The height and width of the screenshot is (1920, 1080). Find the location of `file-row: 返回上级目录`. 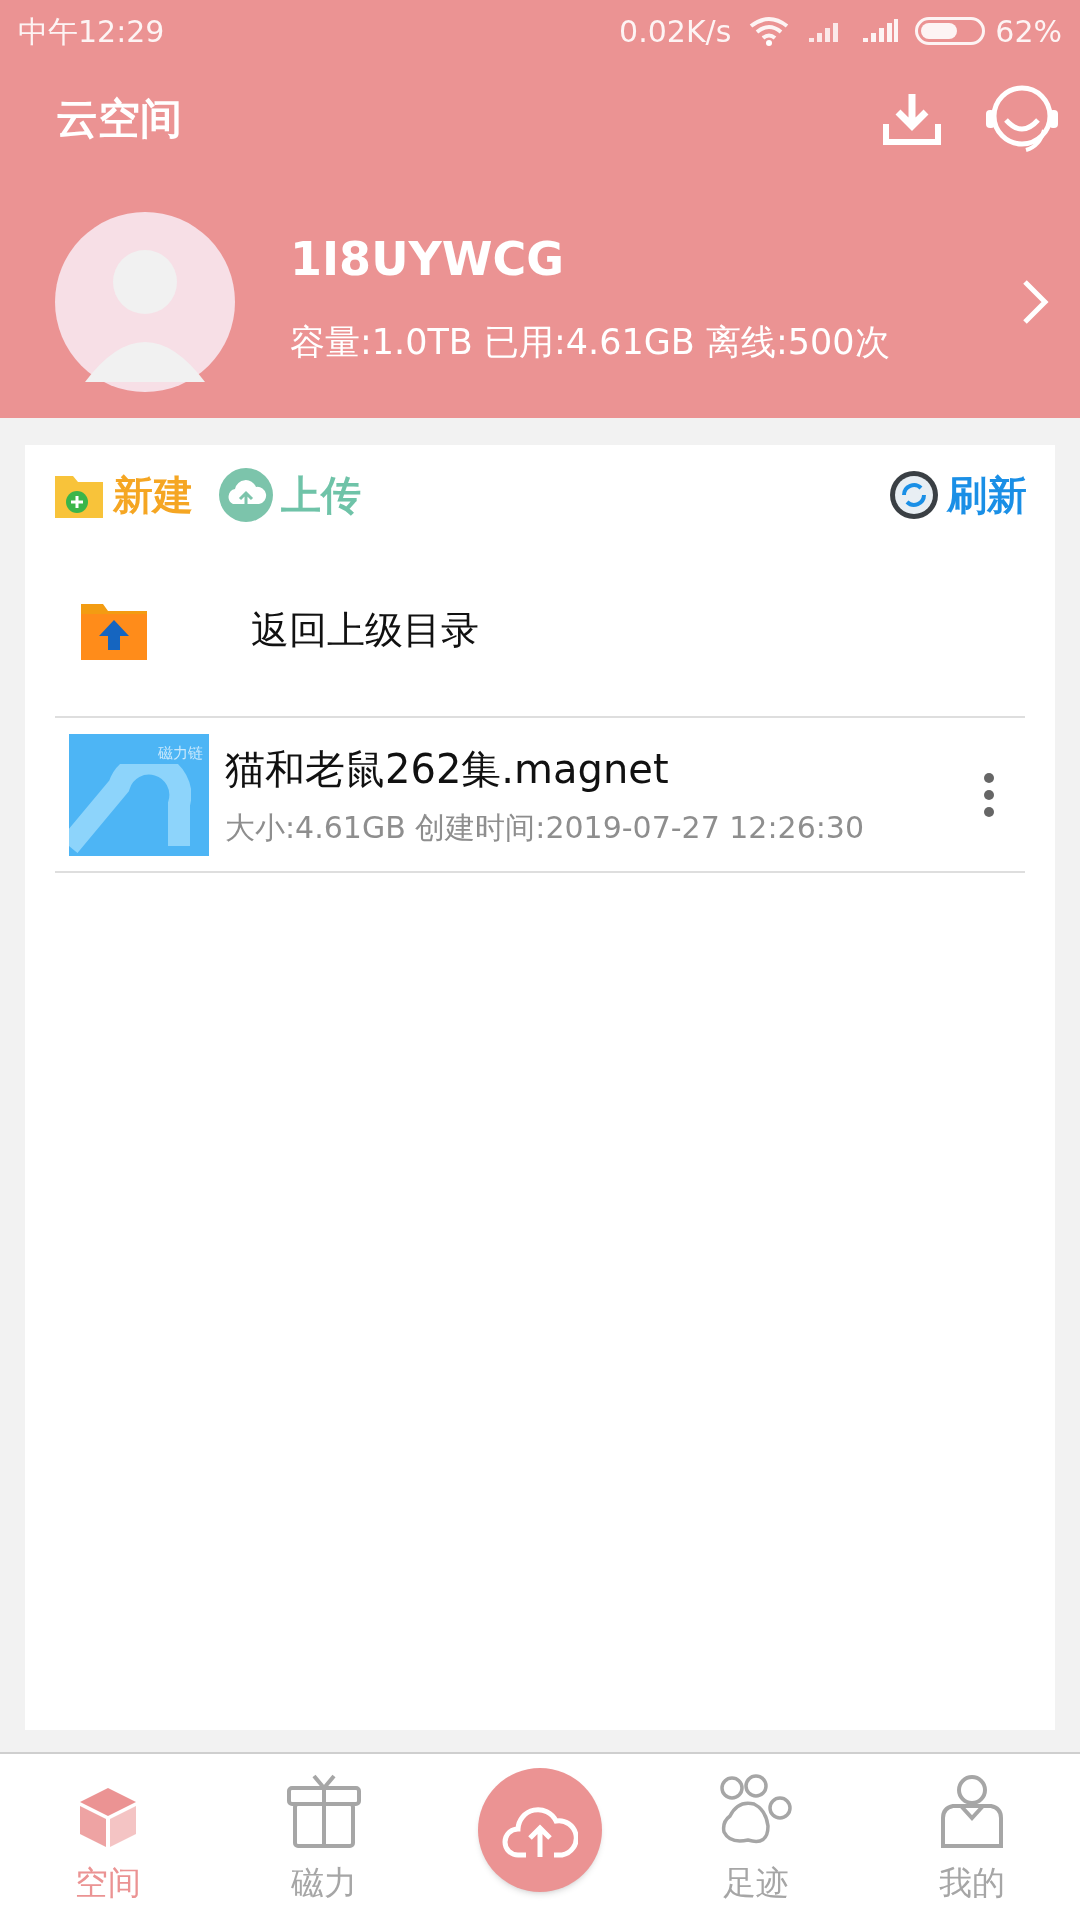

file-row: 返回上级目录 is located at coordinates (540, 631).